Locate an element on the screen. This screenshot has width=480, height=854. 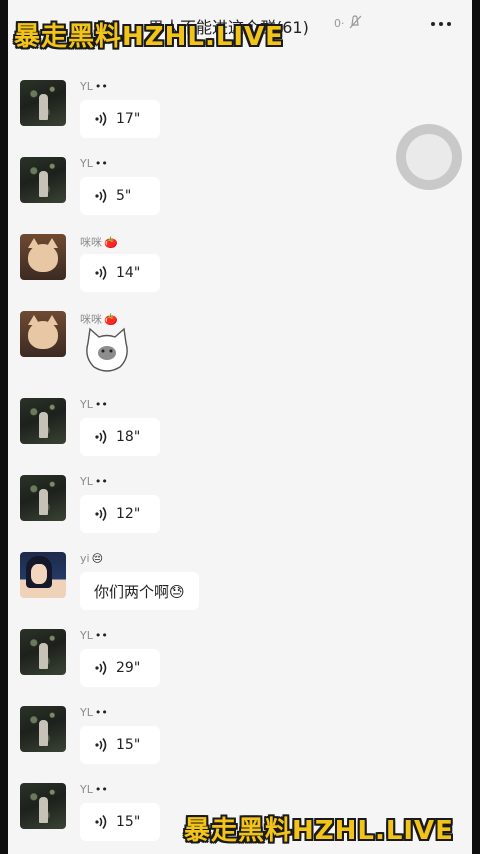
voice-duration: 12" is located at coordinates (128, 514).